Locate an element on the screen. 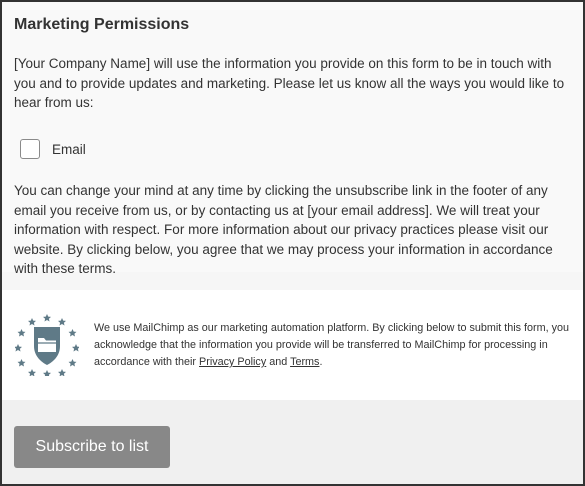  email-permission-option: Email is located at coordinates (53, 149).